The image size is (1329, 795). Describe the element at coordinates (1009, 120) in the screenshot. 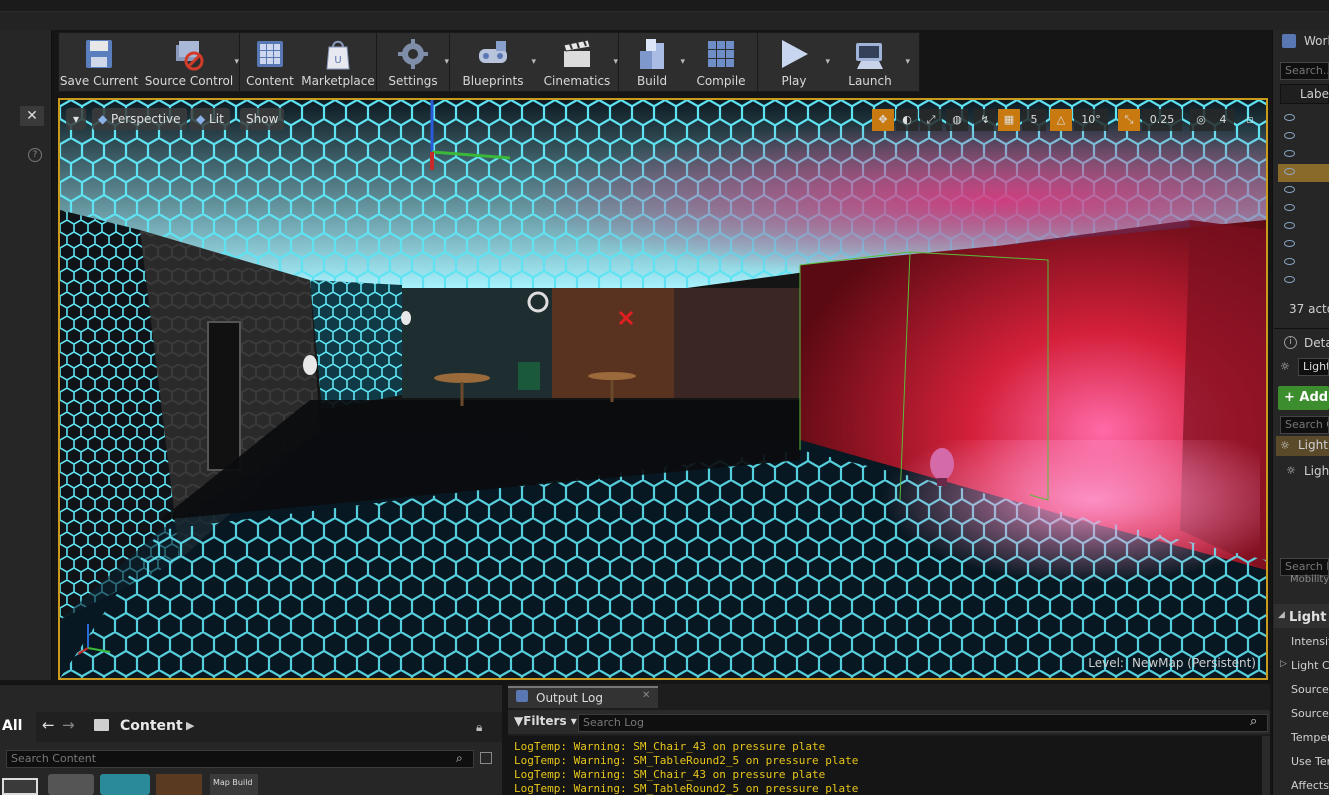

I see `grid-snap-icon: ▦` at that location.